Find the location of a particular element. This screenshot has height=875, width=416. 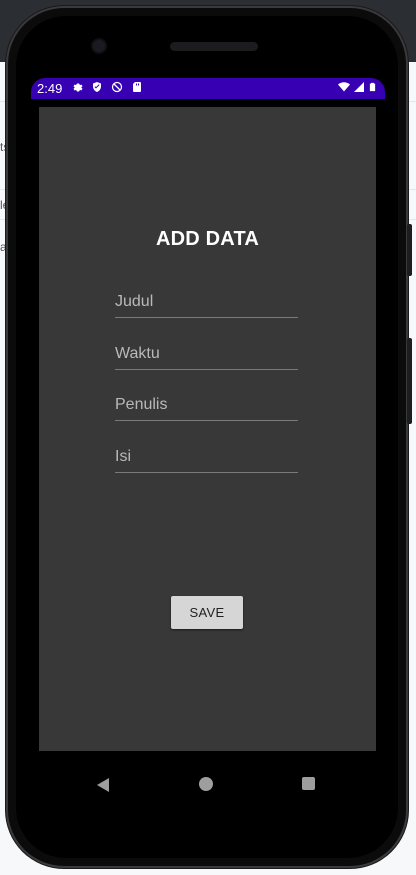

judul-input is located at coordinates (206, 302).